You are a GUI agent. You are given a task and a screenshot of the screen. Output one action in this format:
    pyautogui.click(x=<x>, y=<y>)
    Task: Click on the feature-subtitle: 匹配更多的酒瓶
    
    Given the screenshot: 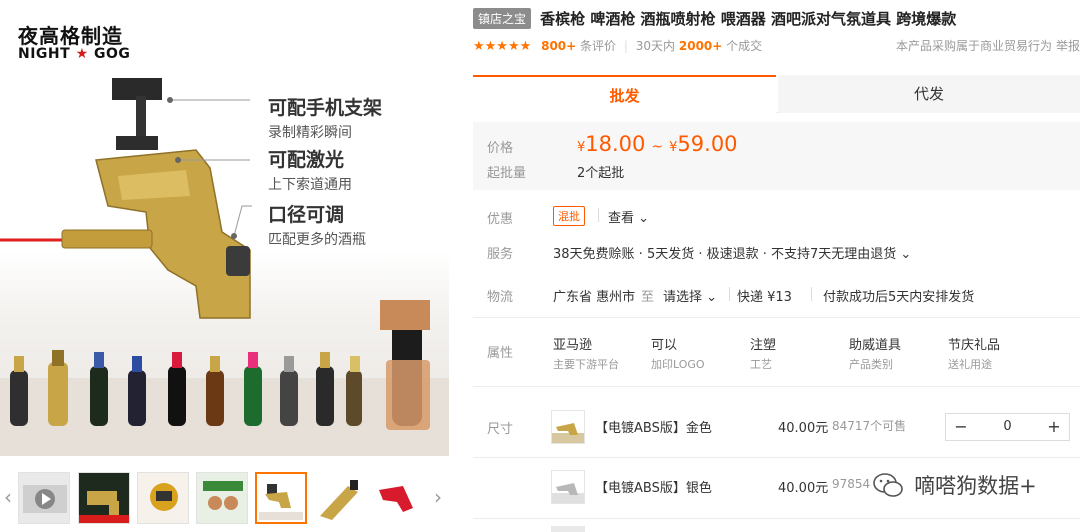 What is the action you would take?
    pyautogui.click(x=317, y=240)
    